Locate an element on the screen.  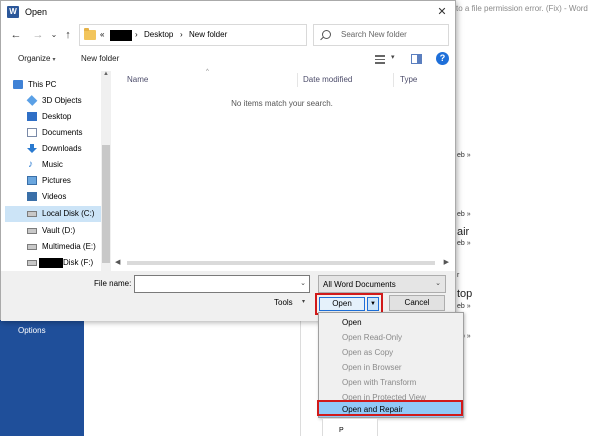
open-dropdown-arrow-icon: ▼ is located at coordinates (373, 304).